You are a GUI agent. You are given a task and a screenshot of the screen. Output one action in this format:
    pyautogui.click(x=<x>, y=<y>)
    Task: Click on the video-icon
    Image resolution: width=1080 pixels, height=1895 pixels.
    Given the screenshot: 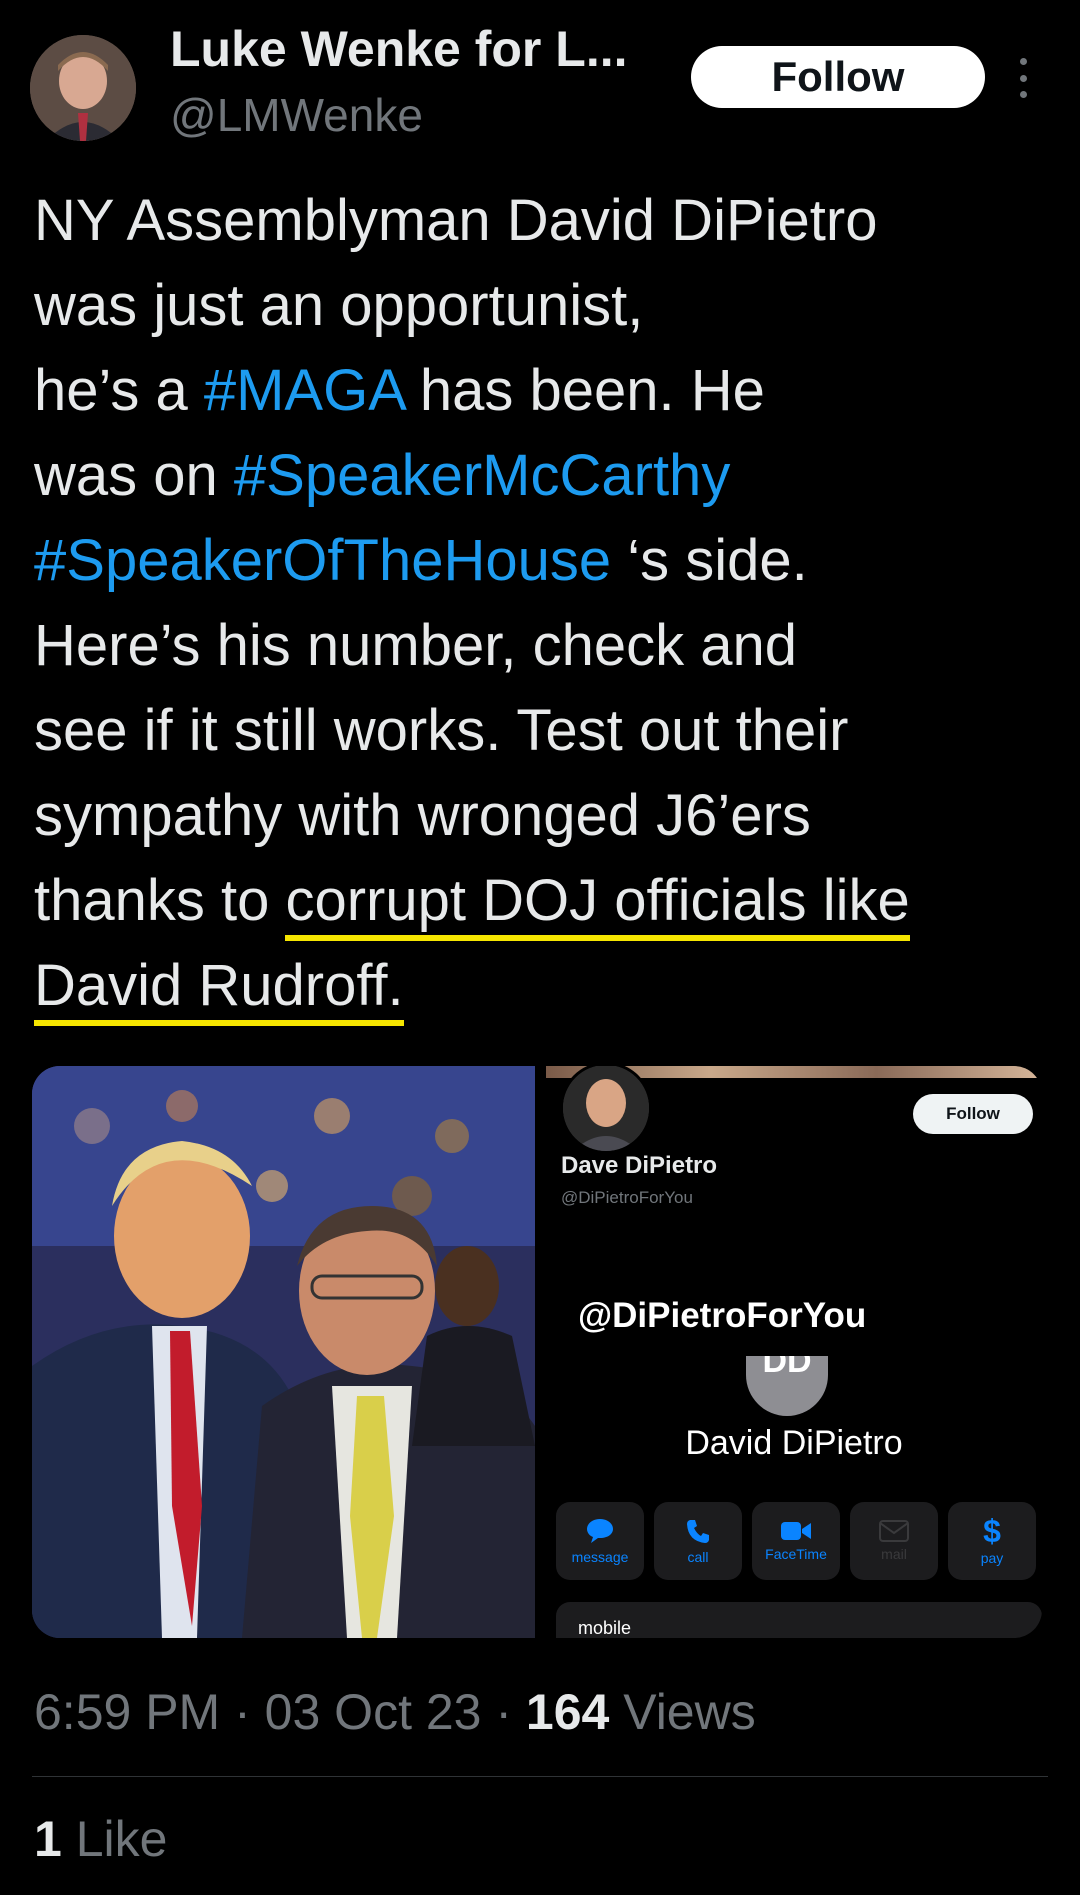 What is the action you would take?
    pyautogui.click(x=796, y=1531)
    